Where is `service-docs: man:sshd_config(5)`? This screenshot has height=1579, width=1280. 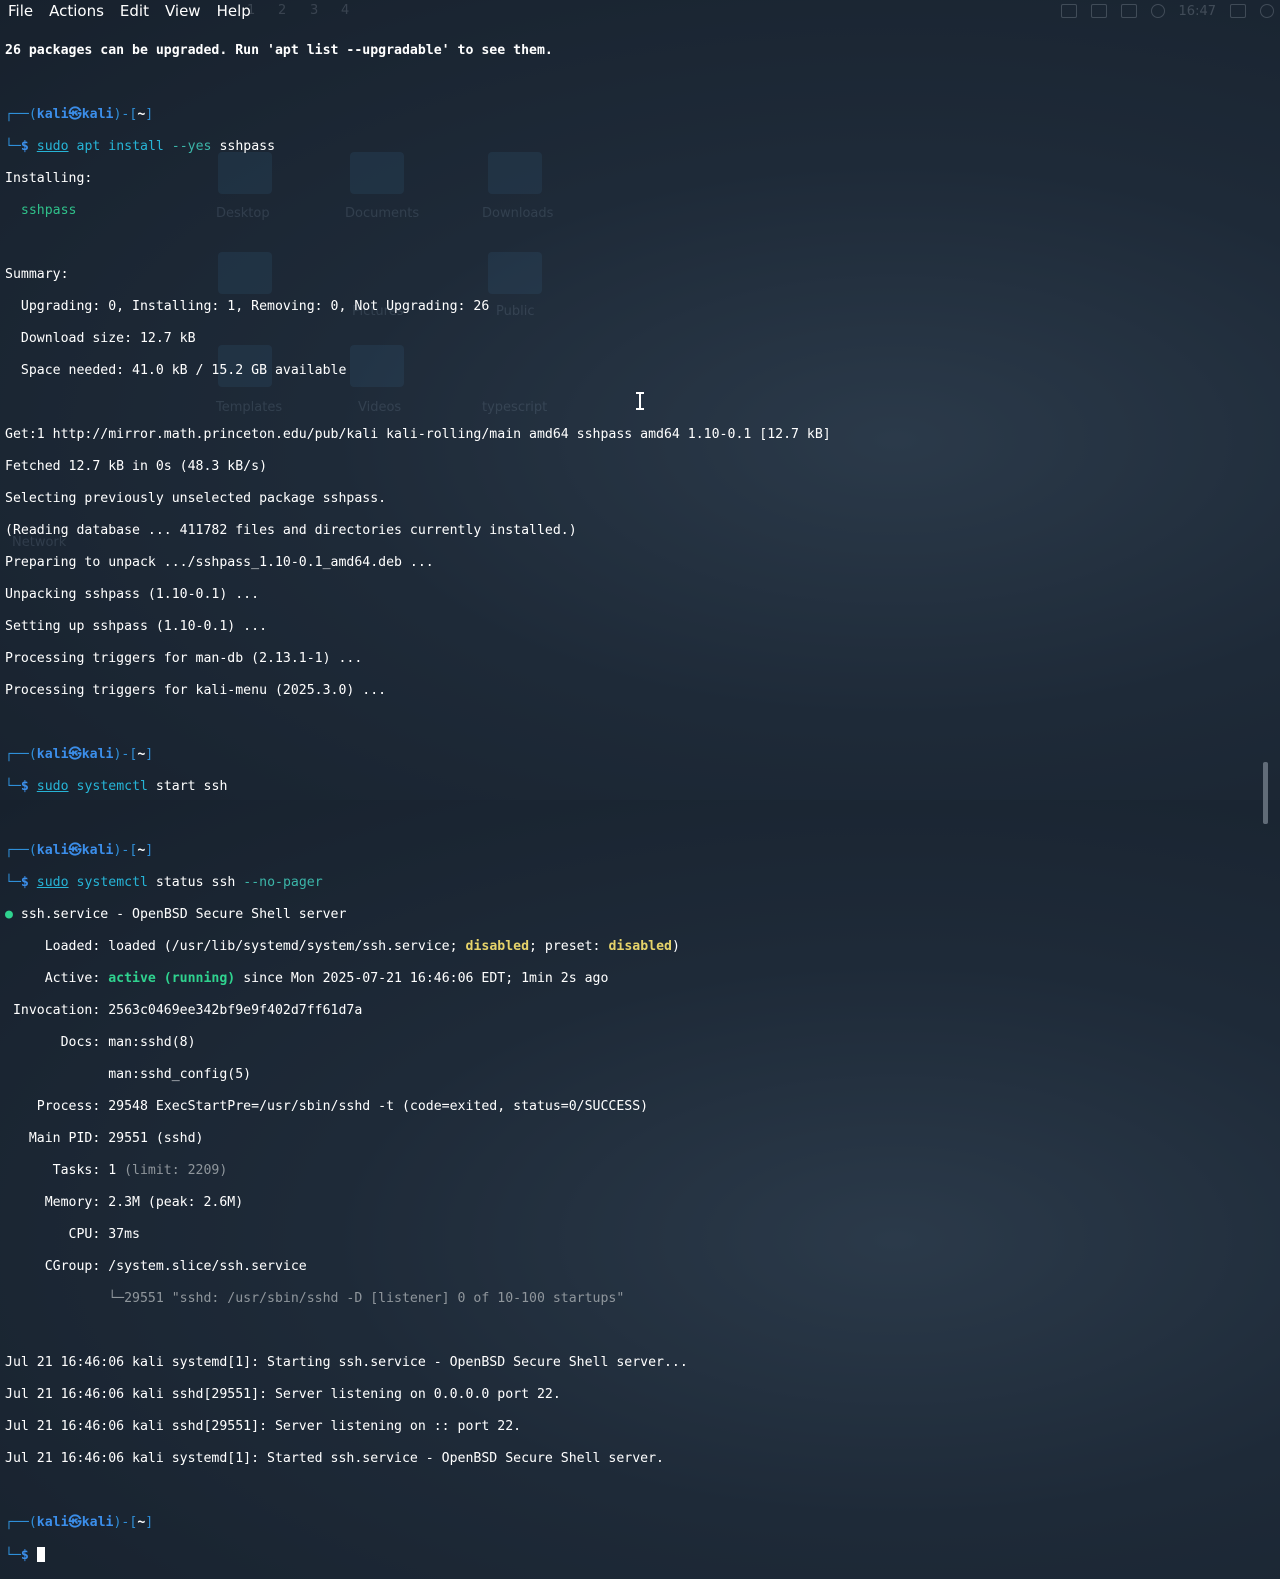
service-docs: man:sshd_config(5) is located at coordinates (128, 1074).